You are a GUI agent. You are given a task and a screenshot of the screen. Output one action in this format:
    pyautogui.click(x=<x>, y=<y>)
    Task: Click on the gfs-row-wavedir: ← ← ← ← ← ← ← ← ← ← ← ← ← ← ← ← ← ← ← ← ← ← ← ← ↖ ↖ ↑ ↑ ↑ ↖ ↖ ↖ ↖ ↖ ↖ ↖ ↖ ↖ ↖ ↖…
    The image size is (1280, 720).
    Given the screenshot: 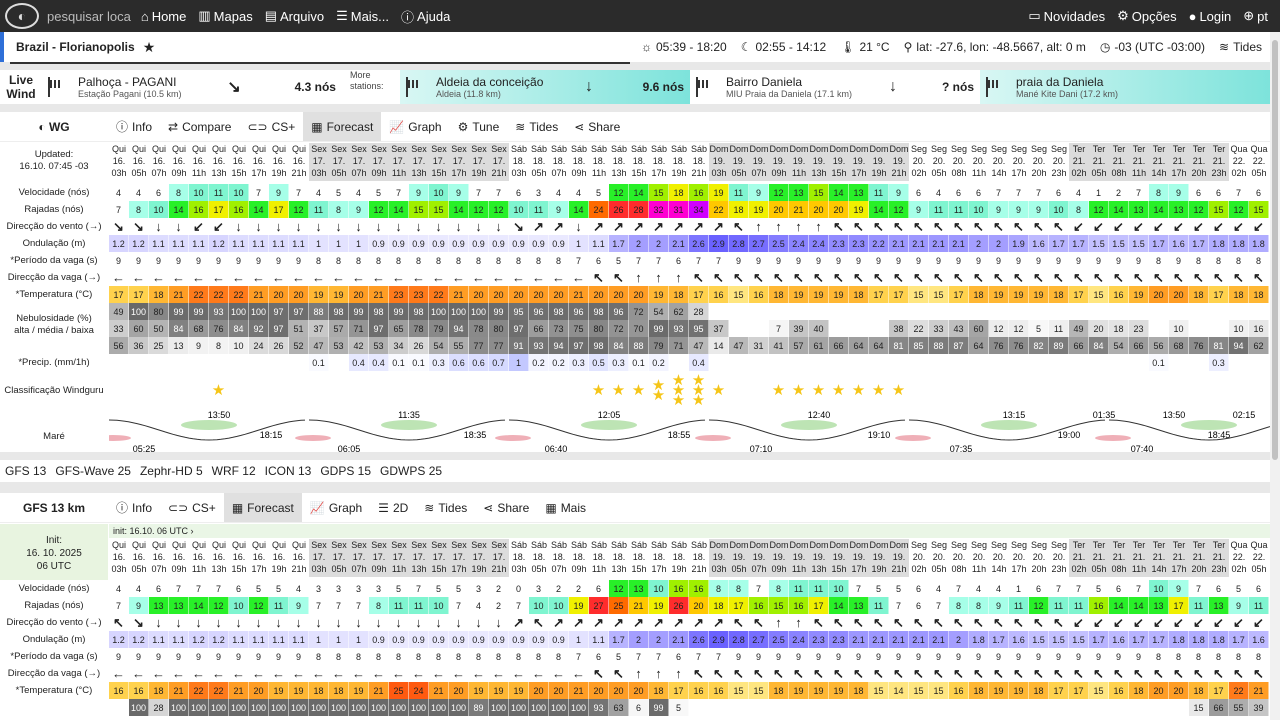 What is the action you would take?
    pyautogui.click(x=689, y=673)
    